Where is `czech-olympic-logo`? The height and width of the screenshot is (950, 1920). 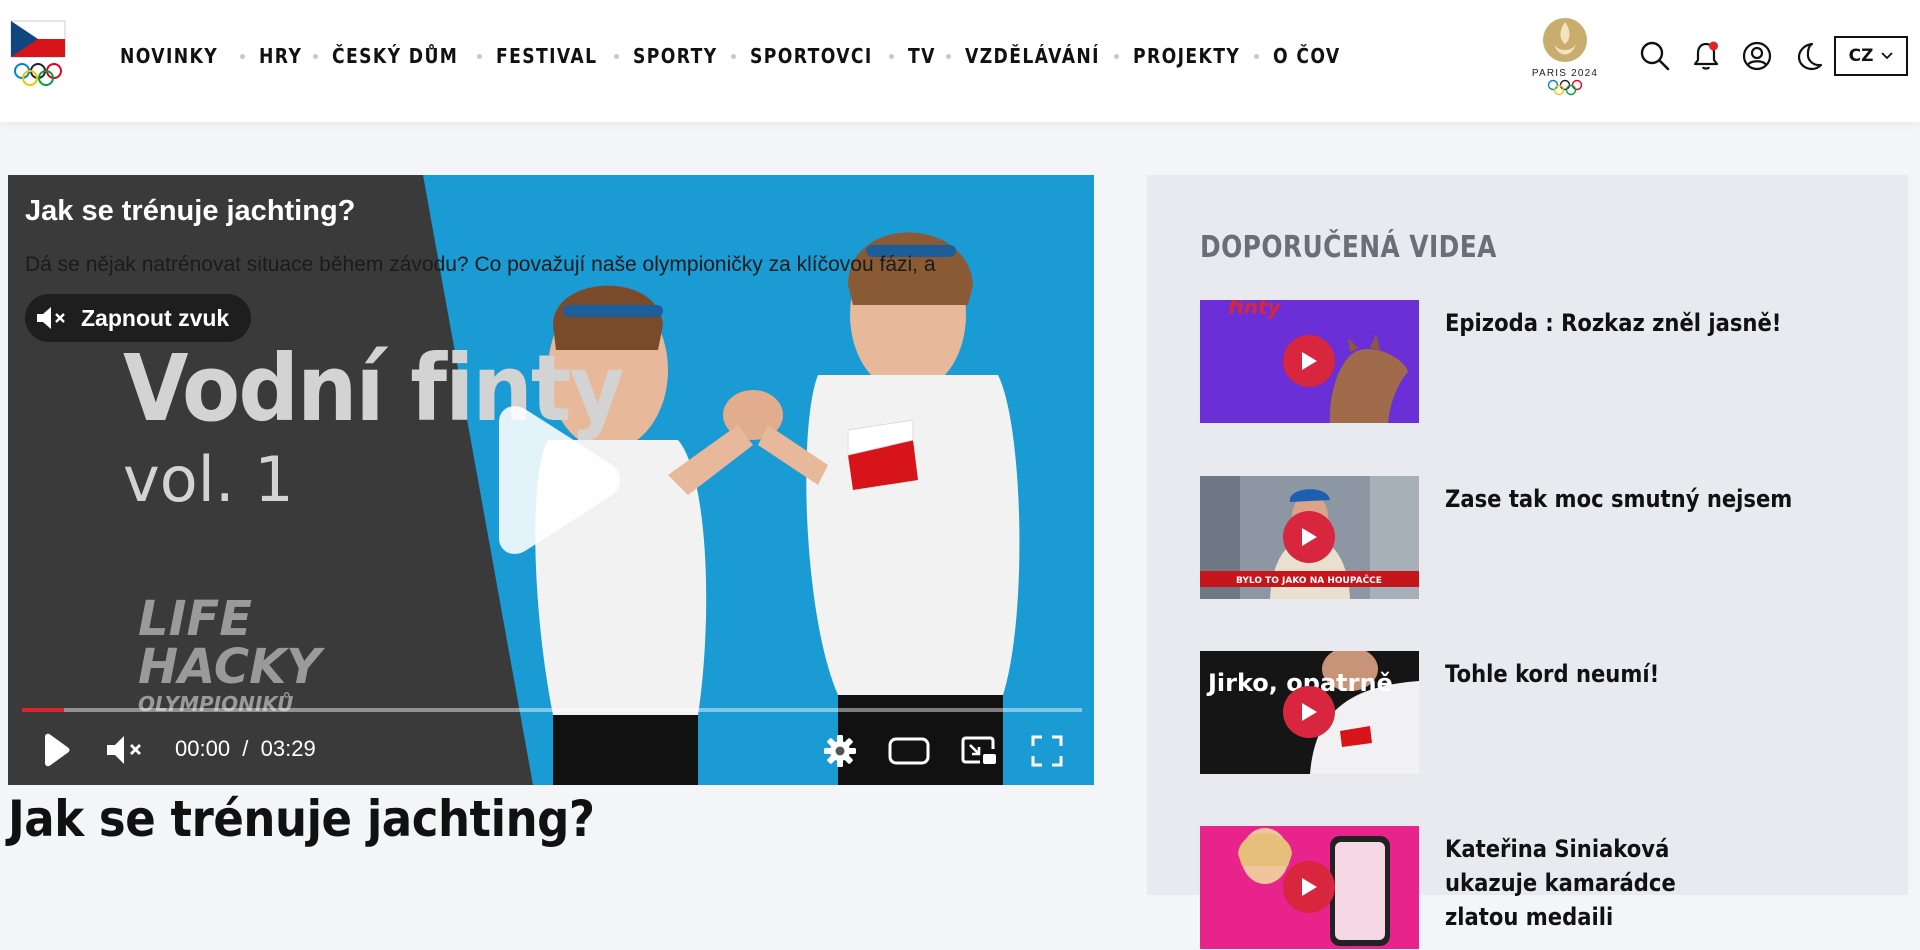 czech-olympic-logo is located at coordinates (38, 56).